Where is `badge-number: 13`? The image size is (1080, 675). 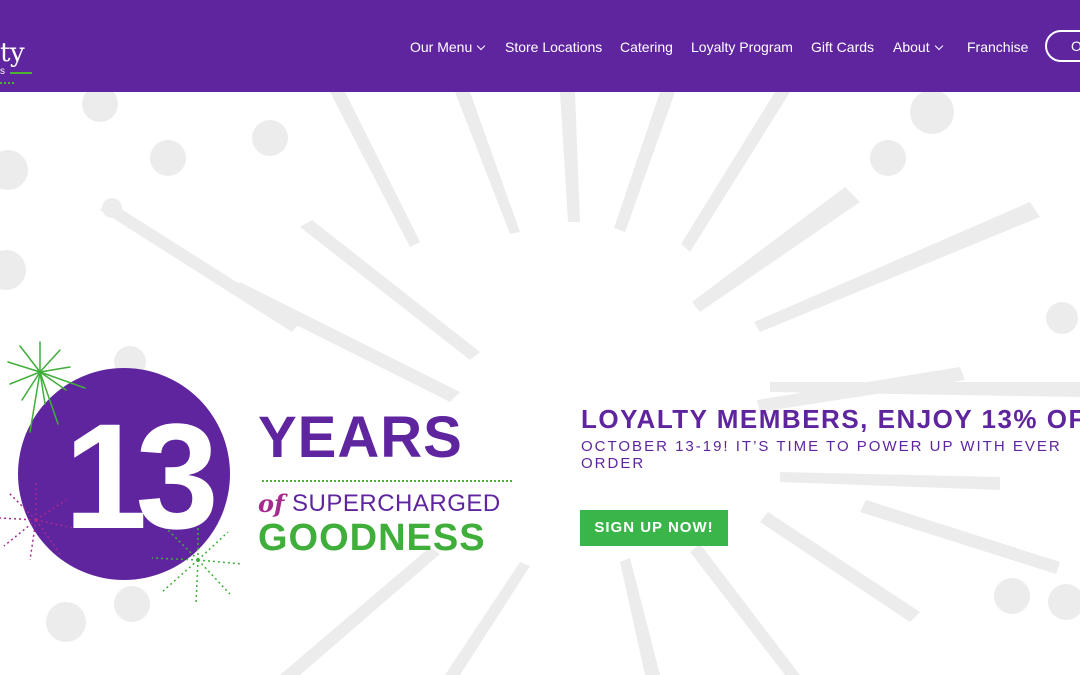 badge-number: 13 is located at coordinates (138, 476).